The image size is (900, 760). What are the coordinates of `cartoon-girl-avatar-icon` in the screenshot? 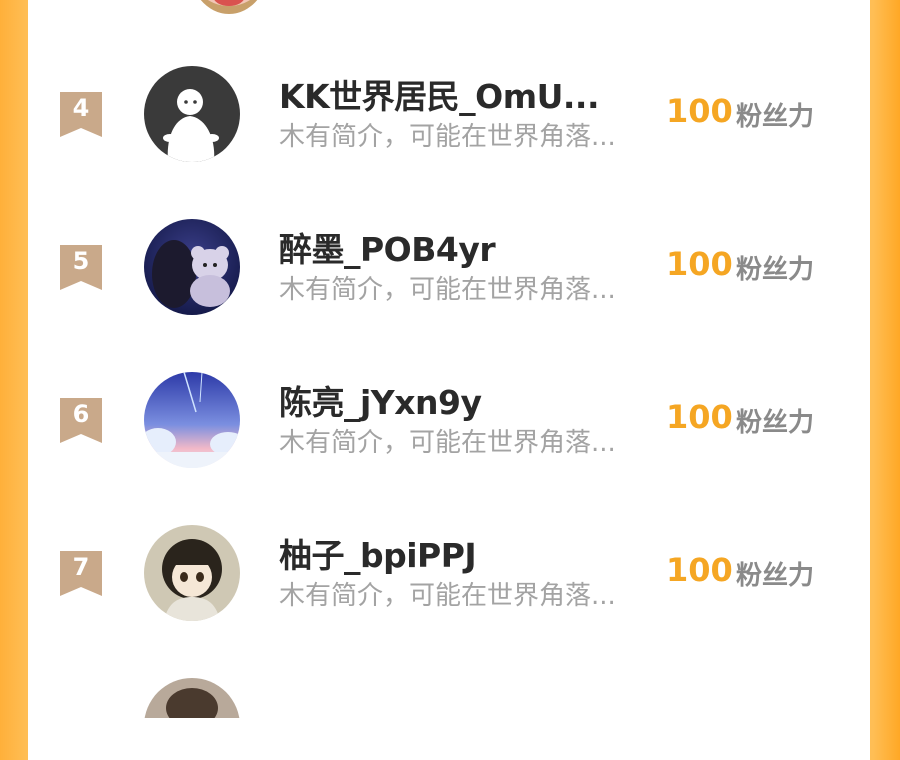 It's located at (192, 573).